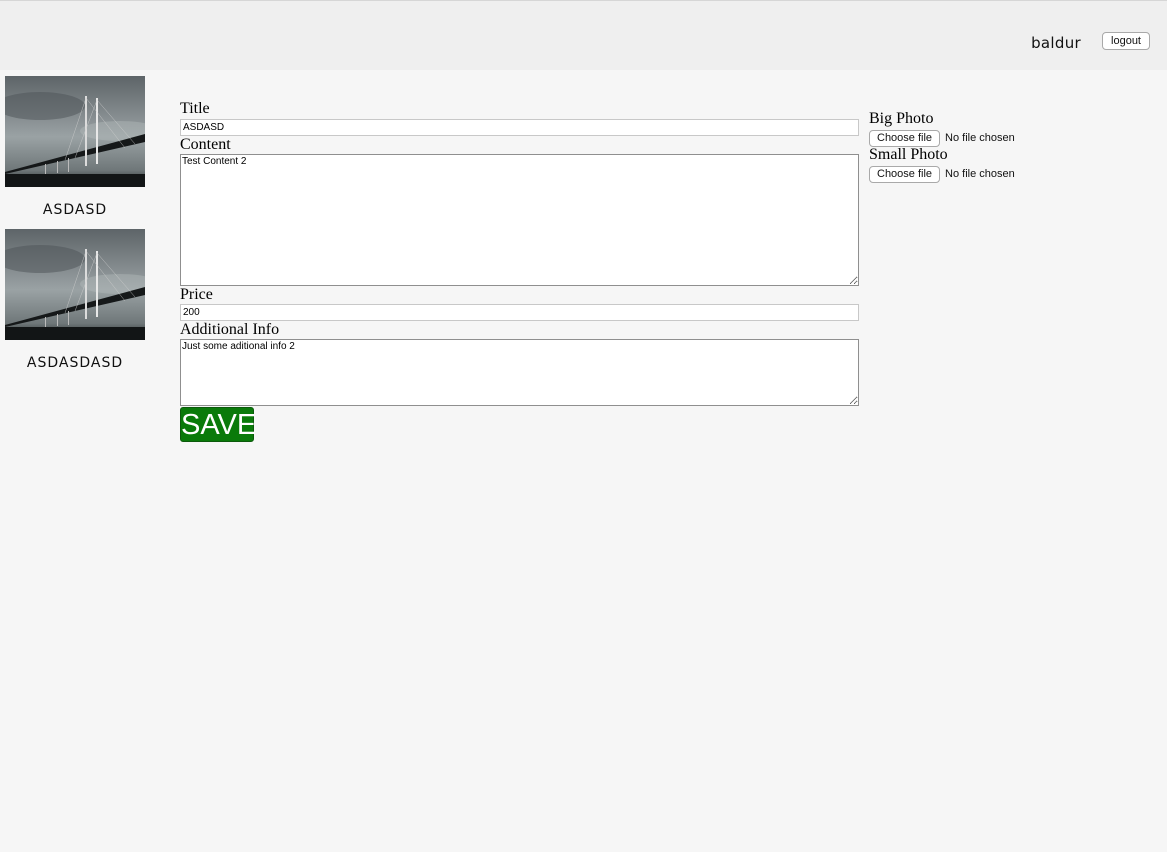 This screenshot has height=852, width=1167. What do you see at coordinates (942, 174) in the screenshot?
I see `small-photo-file-input: Choose file No file chosen` at bounding box center [942, 174].